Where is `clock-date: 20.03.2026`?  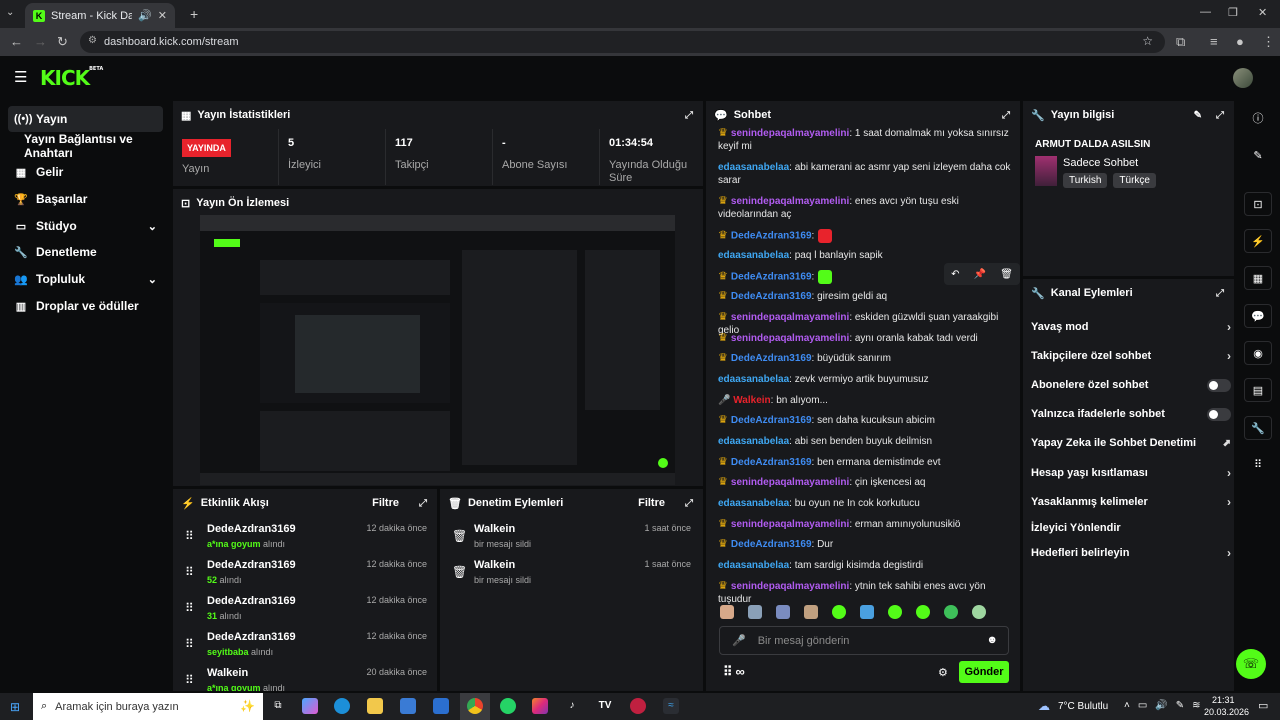 clock-date: 20.03.2026 is located at coordinates (1226, 712).